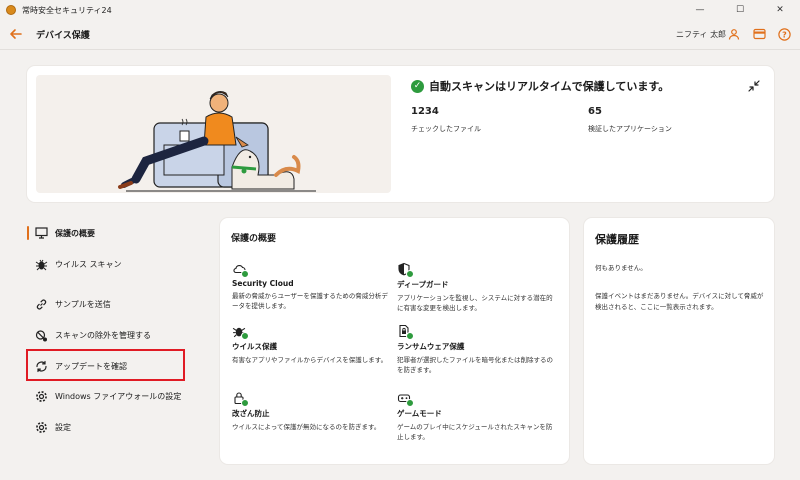 The image size is (800, 480). Describe the element at coordinates (103, 335) in the screenshot. I see `sidebar-item-label: スキャンの除外を管理する` at that location.